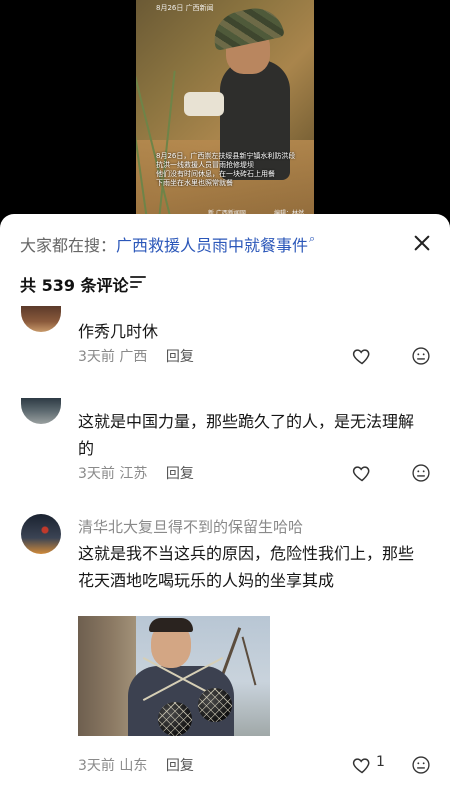 The height and width of the screenshot is (800, 450). What do you see at coordinates (247, 27) in the screenshot?
I see `camo-helmet` at bounding box center [247, 27].